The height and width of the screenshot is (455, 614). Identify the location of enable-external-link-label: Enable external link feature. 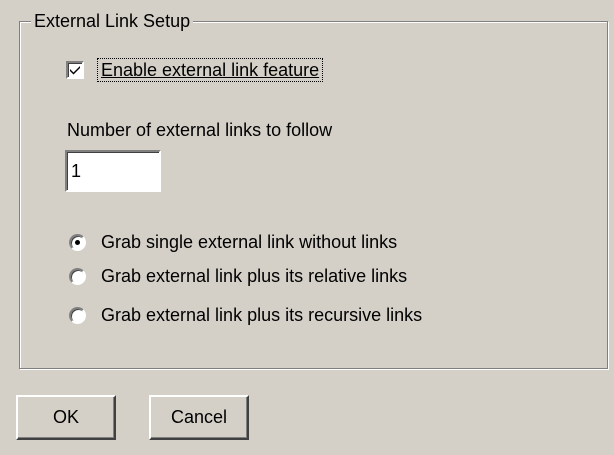
(210, 70).